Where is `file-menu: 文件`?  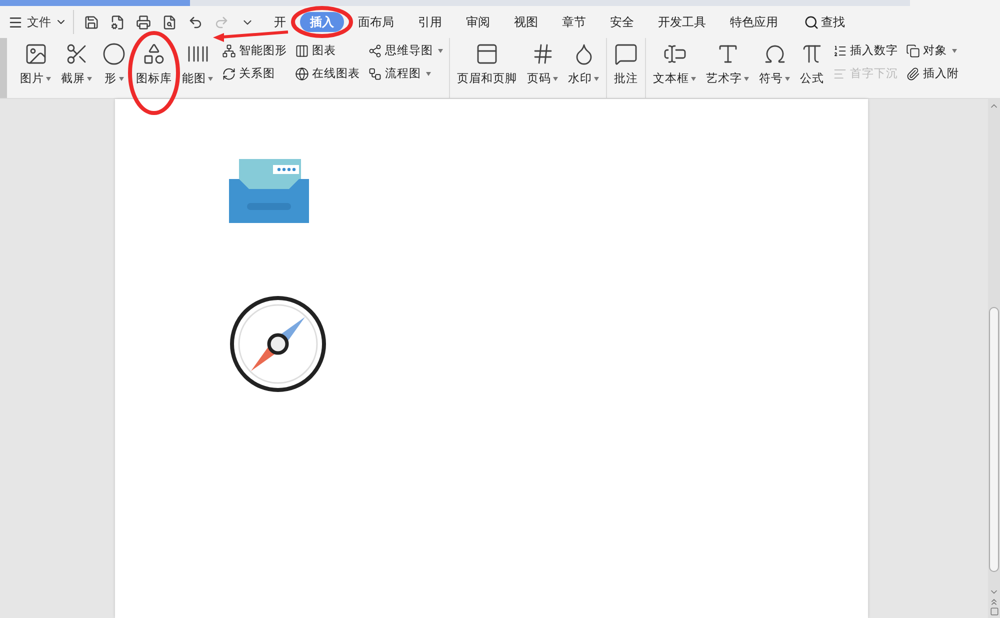
file-menu: 文件 is located at coordinates (41, 22).